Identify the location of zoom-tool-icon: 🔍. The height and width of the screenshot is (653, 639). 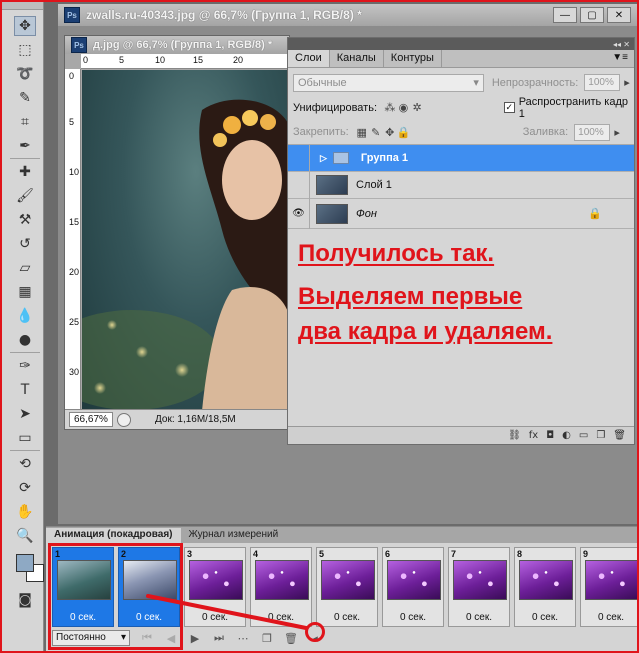
(25, 536).